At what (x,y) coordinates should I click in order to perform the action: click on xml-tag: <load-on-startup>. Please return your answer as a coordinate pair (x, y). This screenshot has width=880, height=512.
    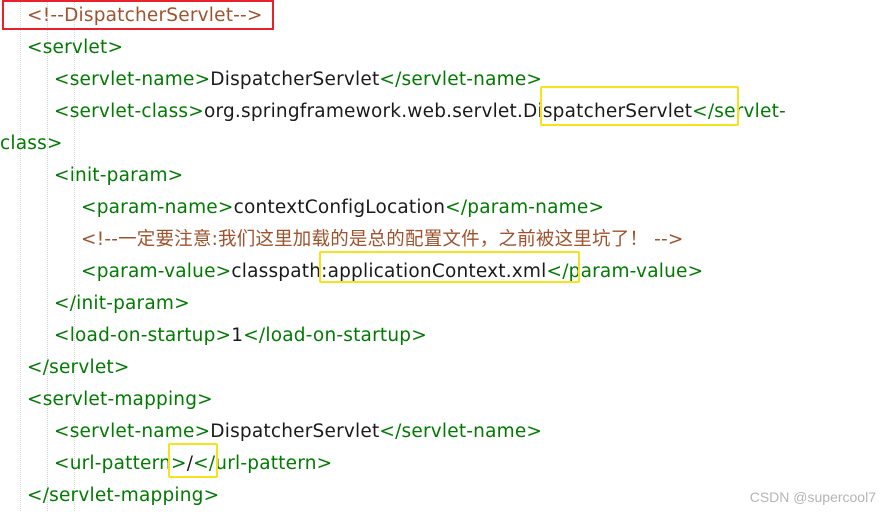
    Looking at the image, I should click on (143, 335).